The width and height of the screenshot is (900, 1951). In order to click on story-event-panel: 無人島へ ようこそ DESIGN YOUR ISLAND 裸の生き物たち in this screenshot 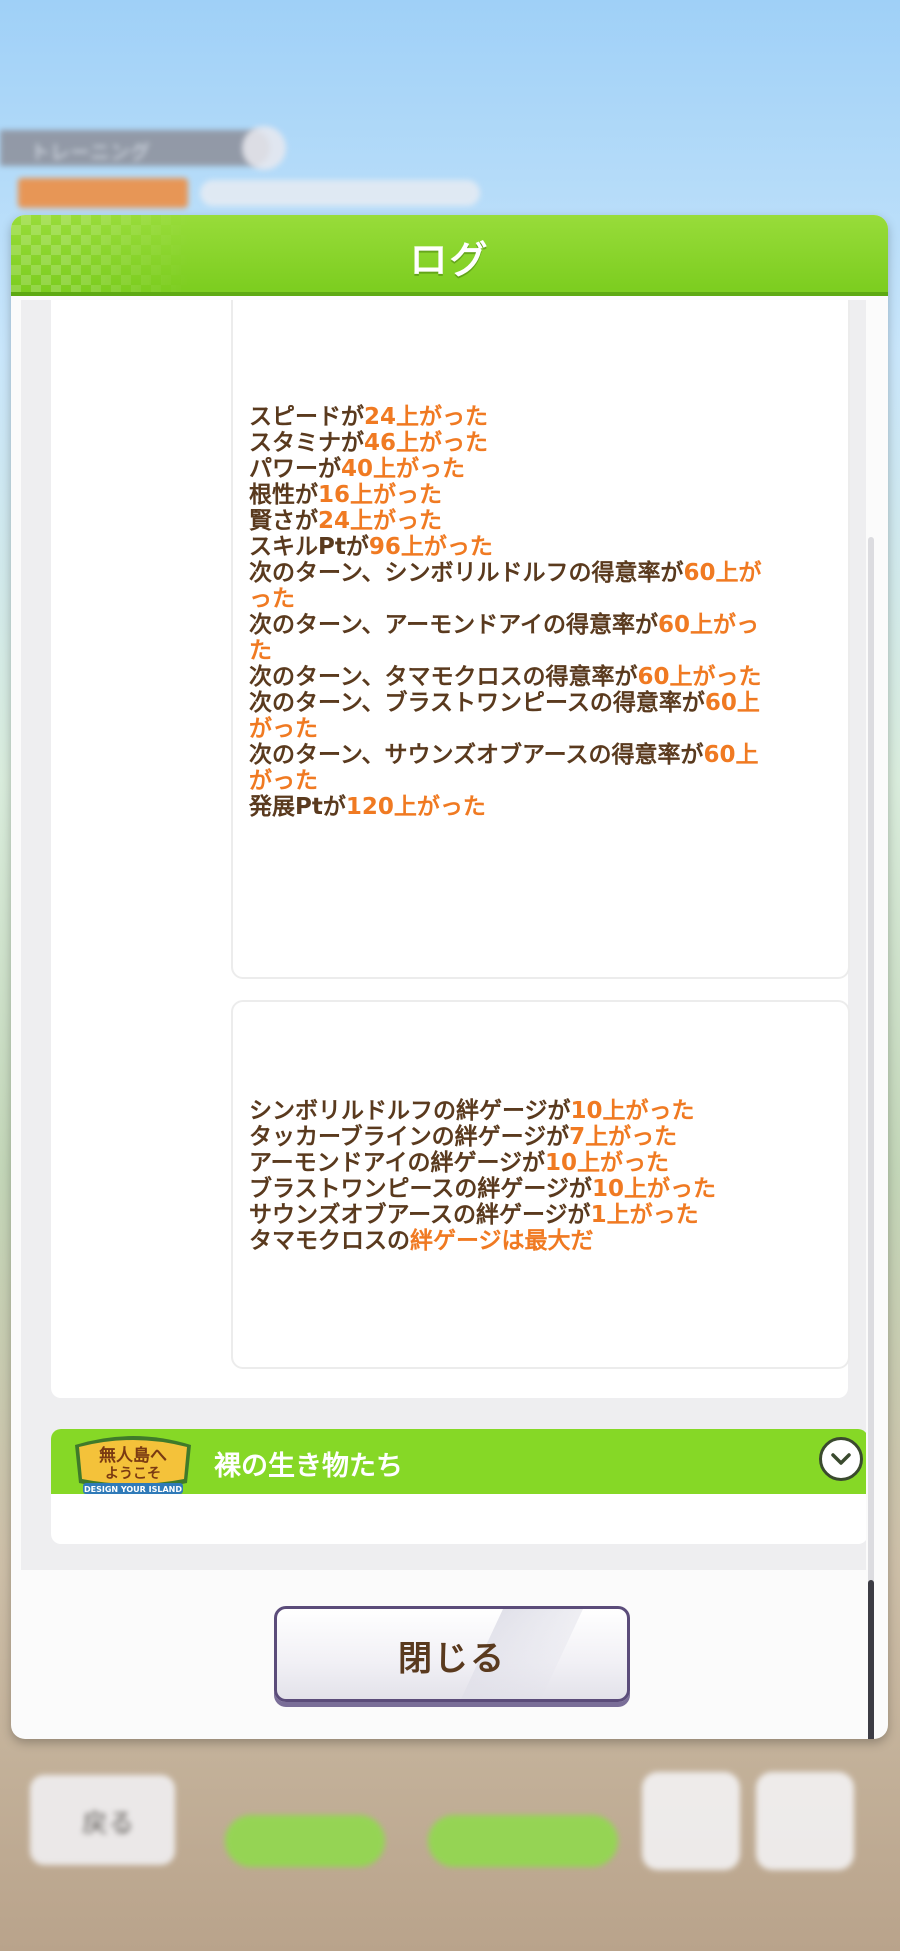, I will do `click(458, 1486)`.